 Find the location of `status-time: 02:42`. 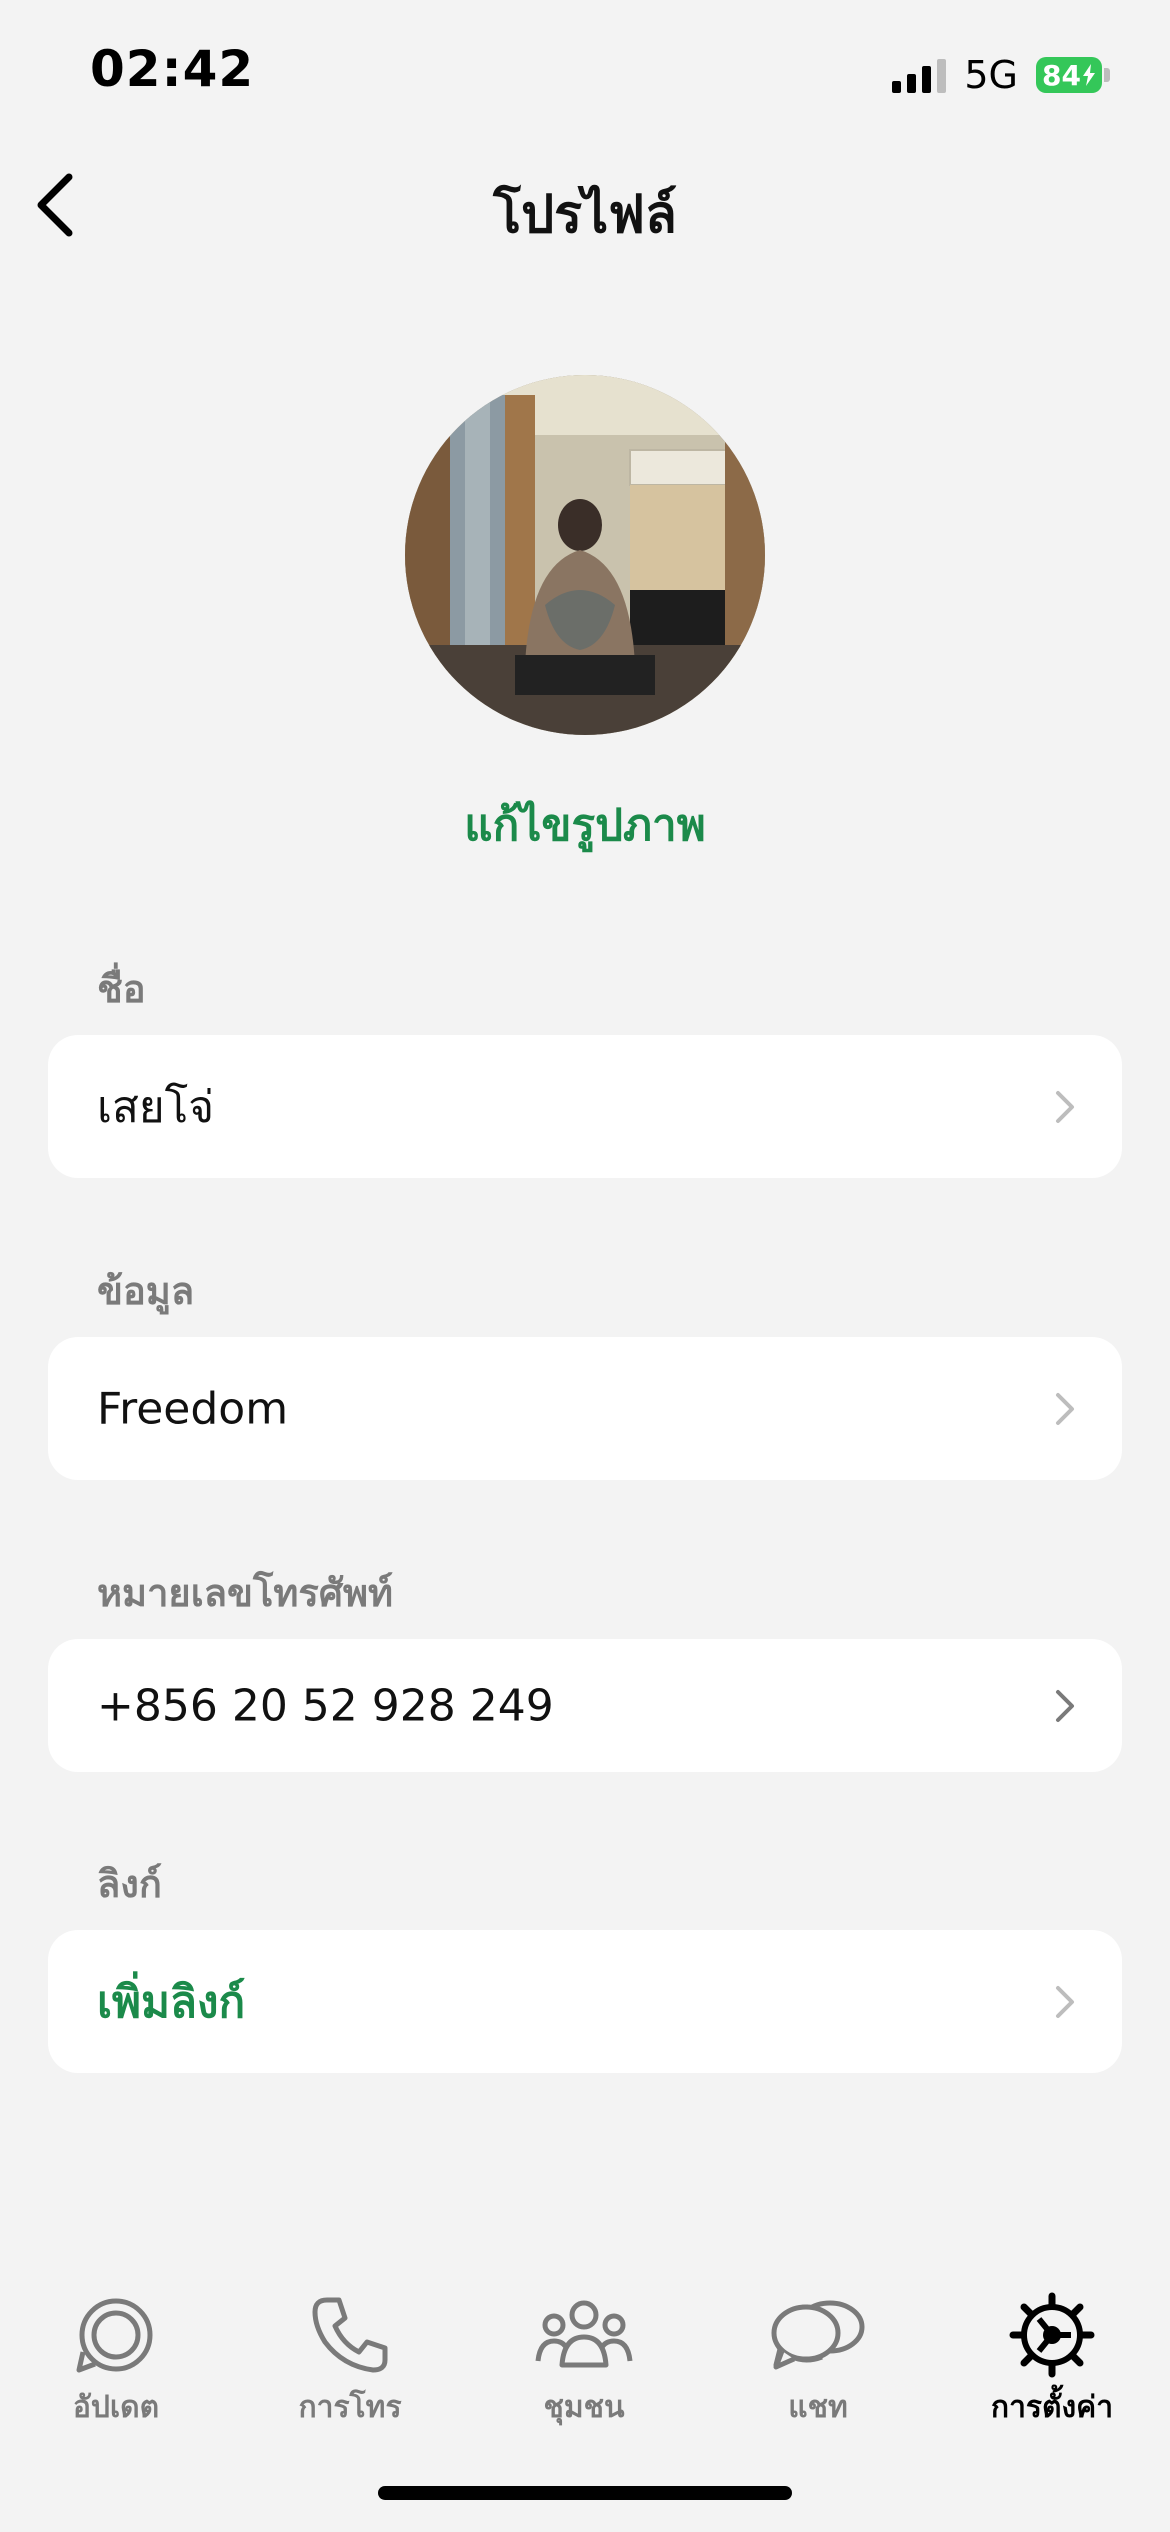

status-time: 02:42 is located at coordinates (172, 69).